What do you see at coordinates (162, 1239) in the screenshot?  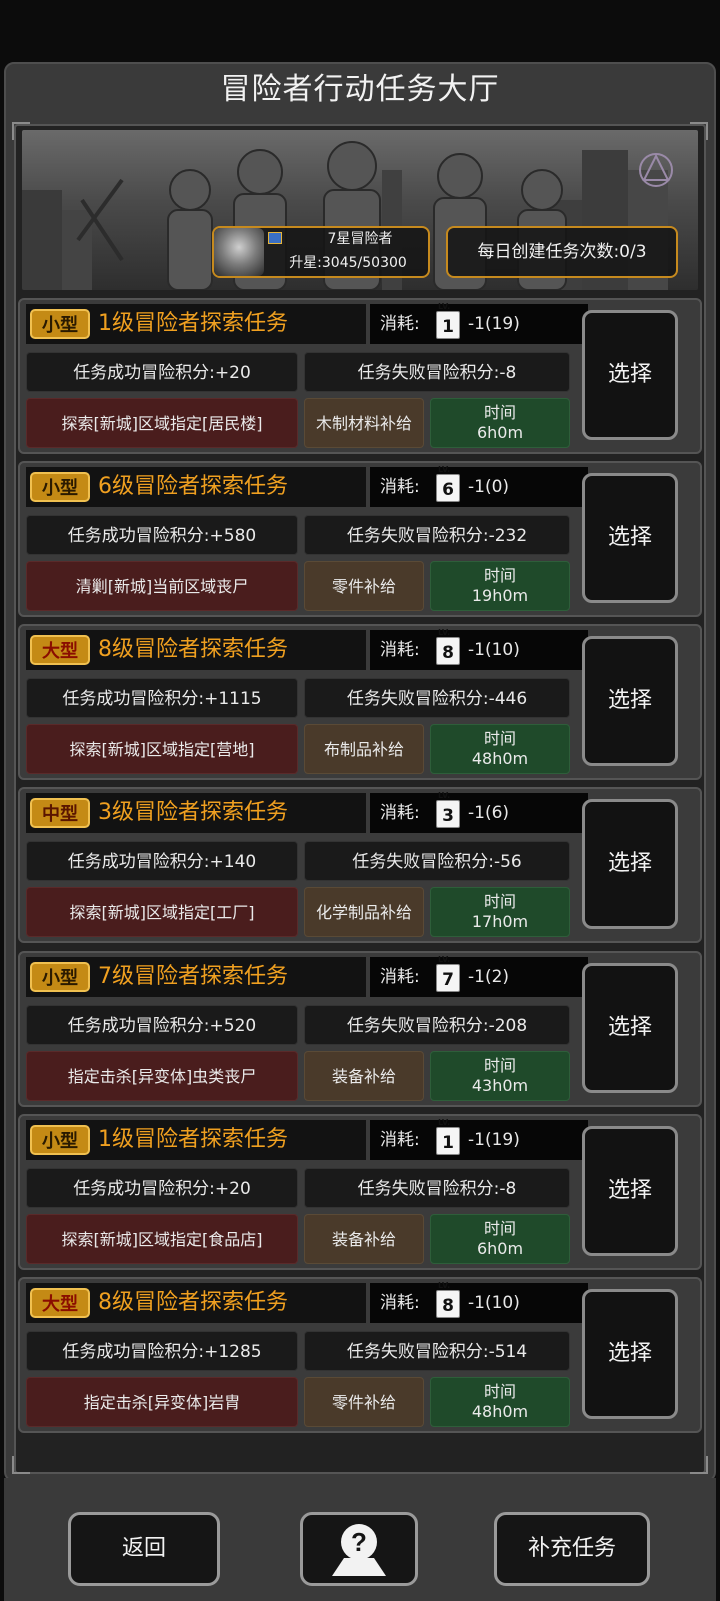 I see `task-objective: 探索[新城]区域指定[食品店]` at bounding box center [162, 1239].